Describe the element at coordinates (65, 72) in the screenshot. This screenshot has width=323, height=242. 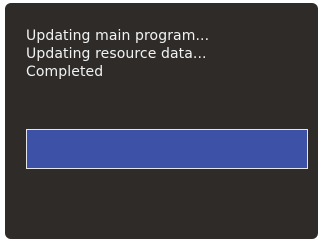
I see `status-line-completed: Completed` at that location.